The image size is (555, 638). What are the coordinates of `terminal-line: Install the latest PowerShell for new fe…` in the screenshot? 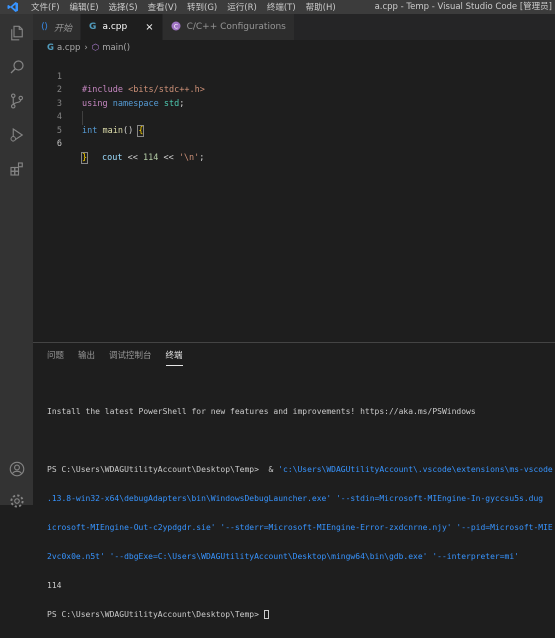 It's located at (261, 411).